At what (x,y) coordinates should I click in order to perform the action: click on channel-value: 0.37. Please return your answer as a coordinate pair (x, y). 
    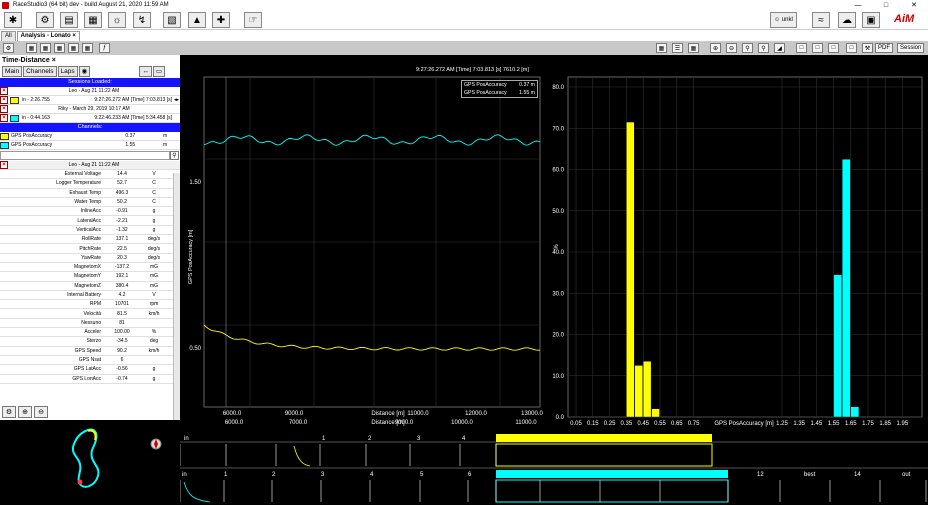
    Looking at the image, I should click on (130, 136).